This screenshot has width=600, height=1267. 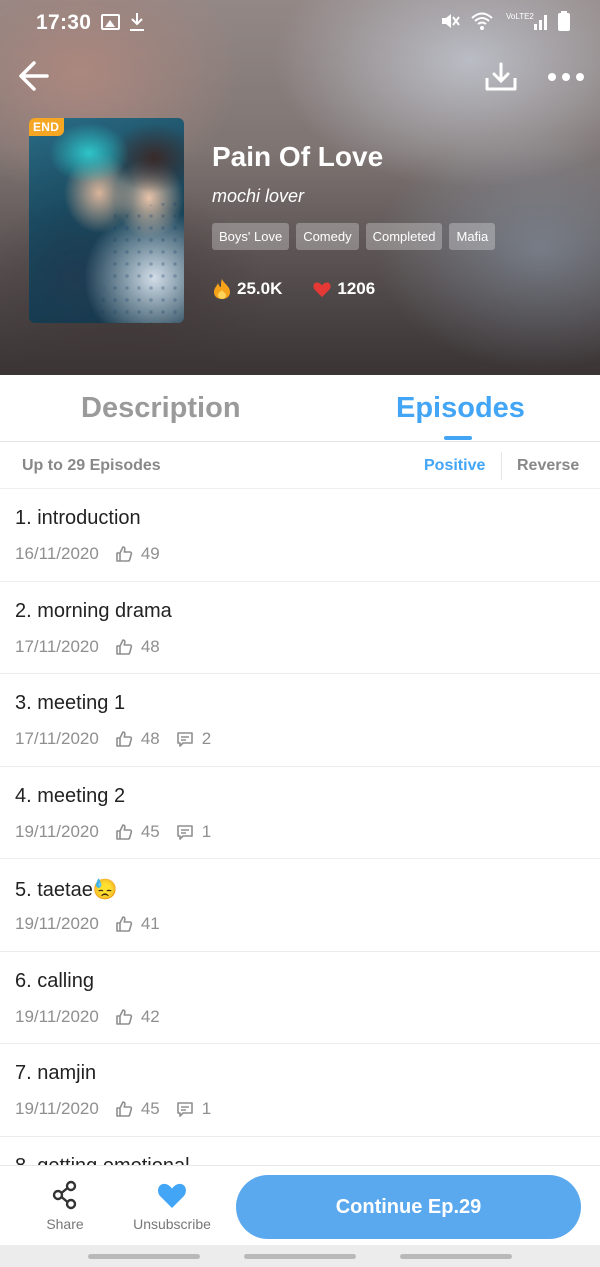 What do you see at coordinates (501, 77) in the screenshot?
I see `download-icon` at bounding box center [501, 77].